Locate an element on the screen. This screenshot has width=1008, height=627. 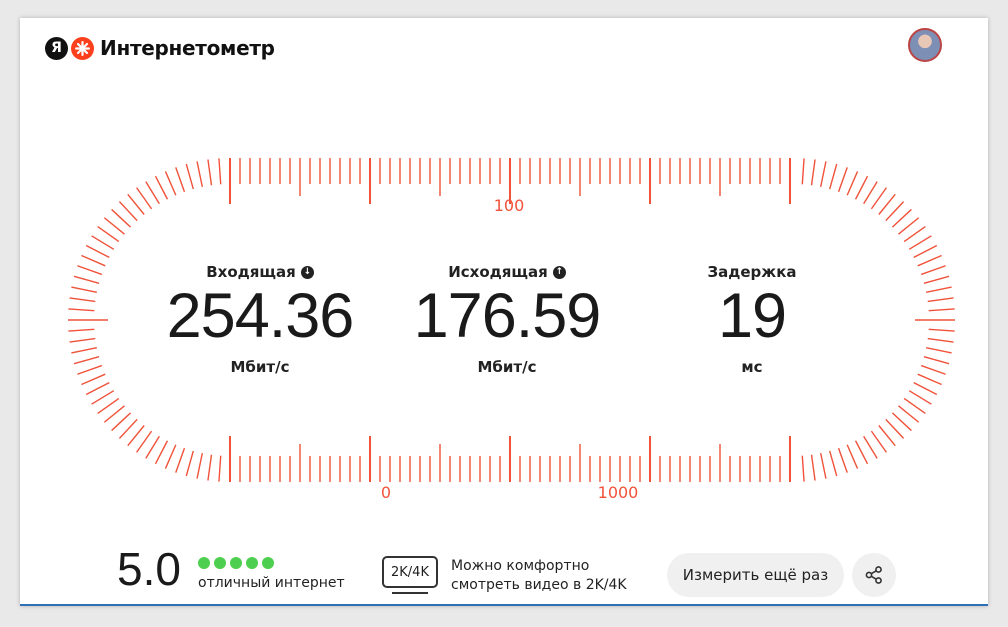
share-icon is located at coordinates (873, 575).